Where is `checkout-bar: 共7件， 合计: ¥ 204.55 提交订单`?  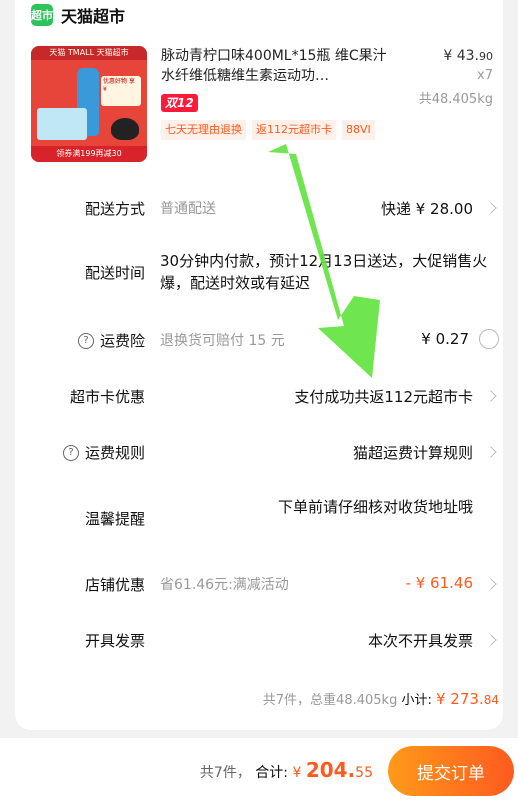 checkout-bar: 共7件， 合计: ¥ 204.55 提交订单 is located at coordinates (259, 769).